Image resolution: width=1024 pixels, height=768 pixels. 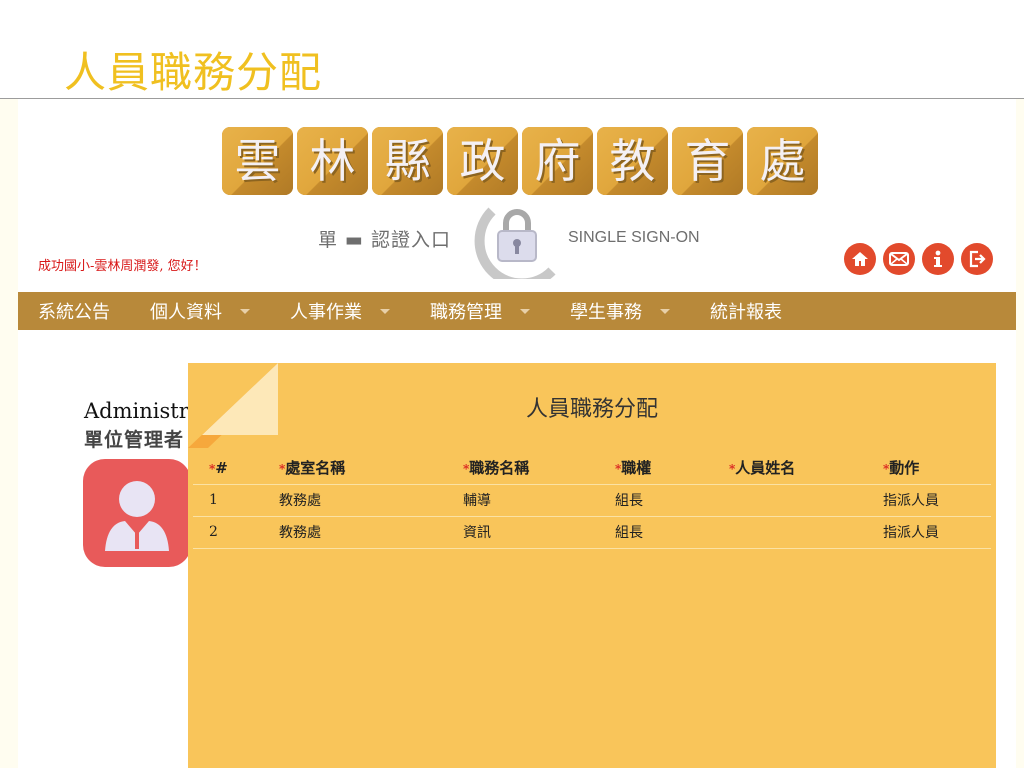 What do you see at coordinates (466, 312) in the screenshot?
I see `nav-item-label: 職務管理` at bounding box center [466, 312].